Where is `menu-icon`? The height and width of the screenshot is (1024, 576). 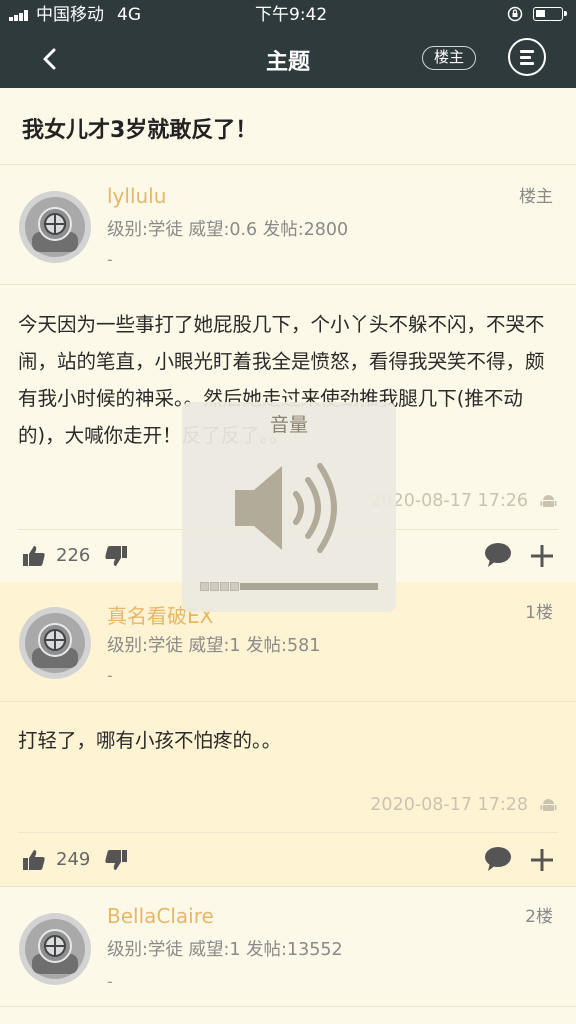
menu-icon is located at coordinates (527, 57).